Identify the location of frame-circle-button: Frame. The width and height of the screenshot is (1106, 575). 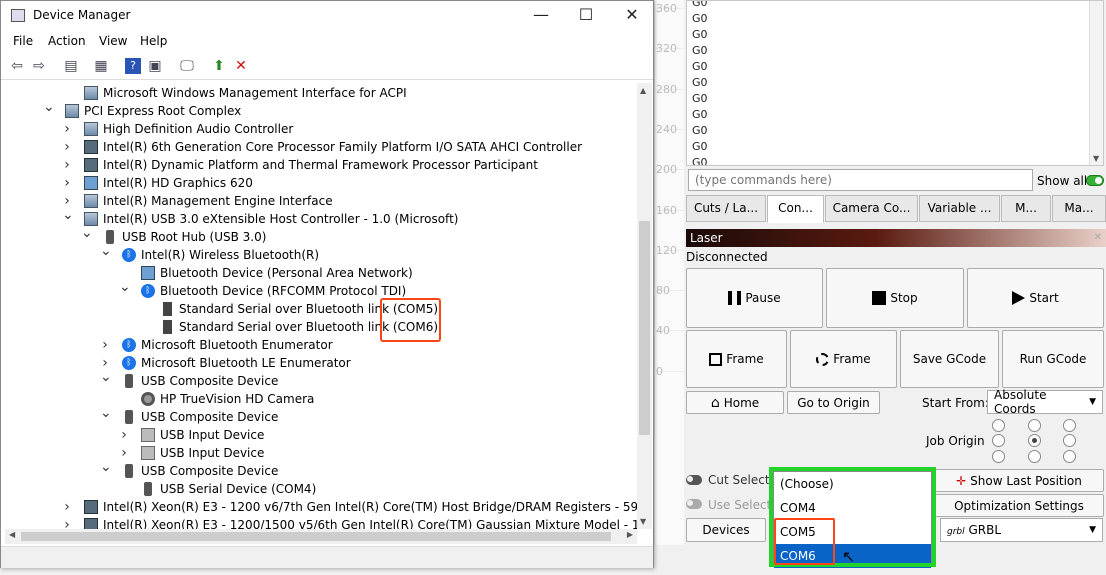
(843, 359).